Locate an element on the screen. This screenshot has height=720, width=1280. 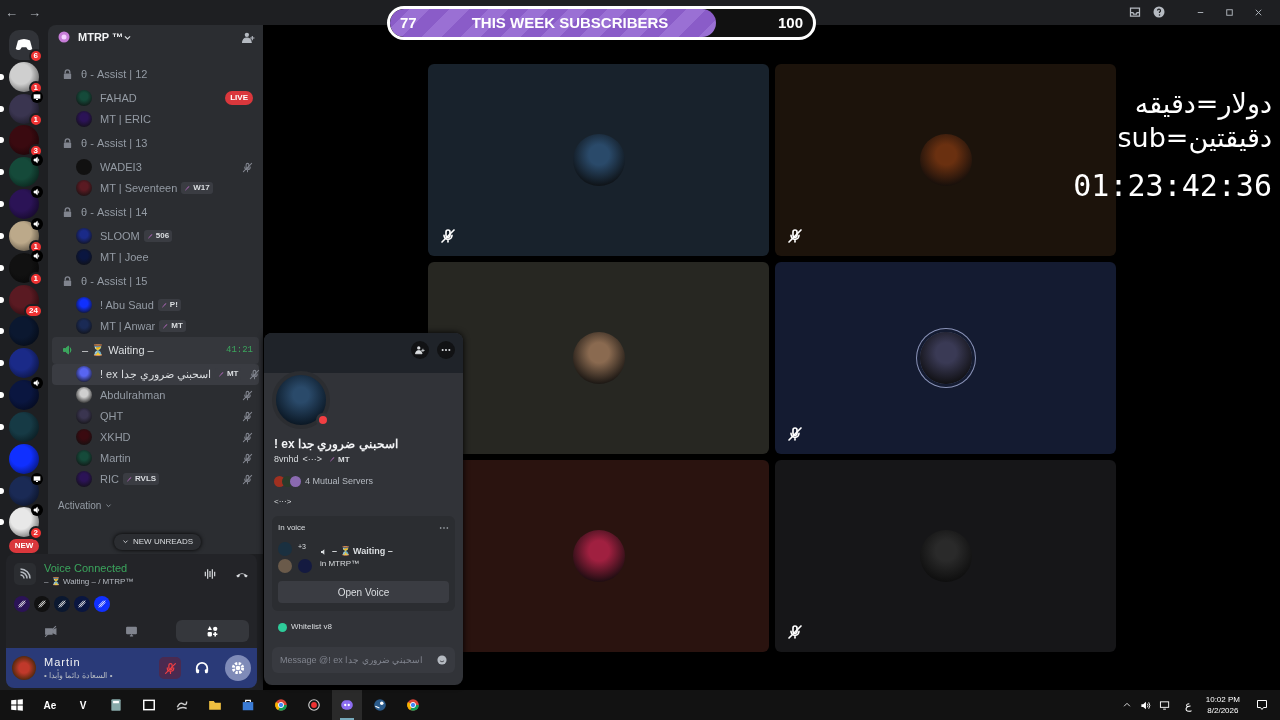
new-unreads-button: NEW UNREADS is located at coordinates (157, 541).